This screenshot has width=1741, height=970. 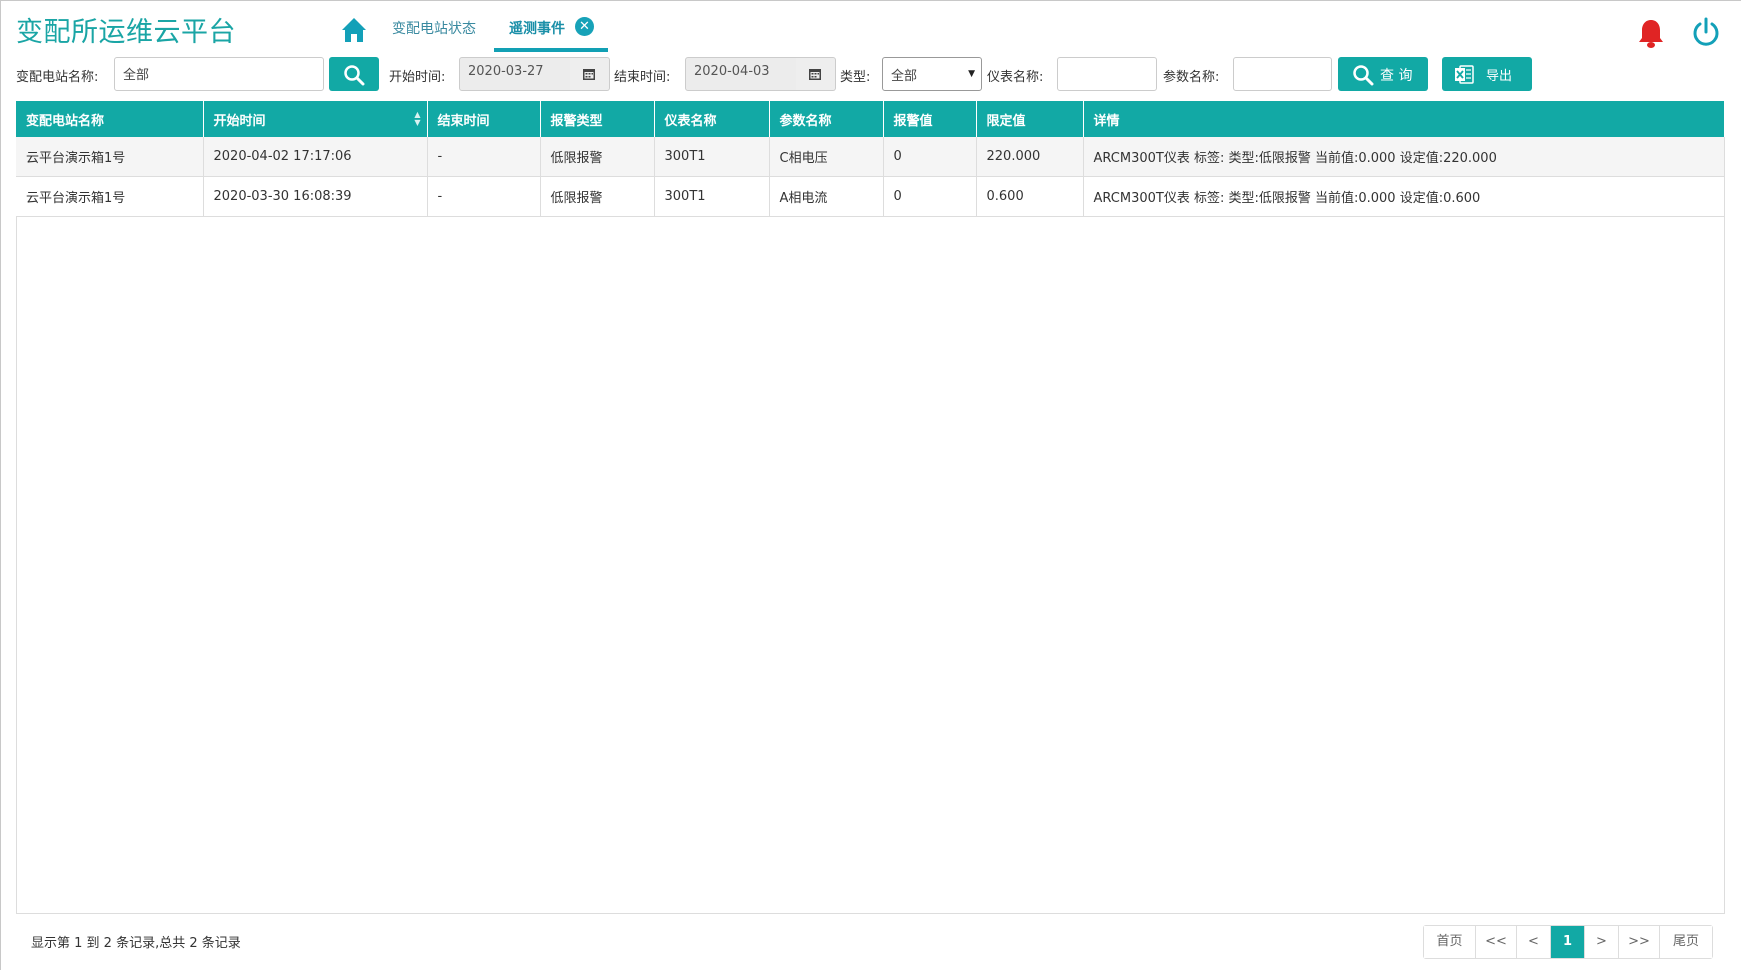 What do you see at coordinates (1499, 76) in the screenshot?
I see `export-button-label: 导出` at bounding box center [1499, 76].